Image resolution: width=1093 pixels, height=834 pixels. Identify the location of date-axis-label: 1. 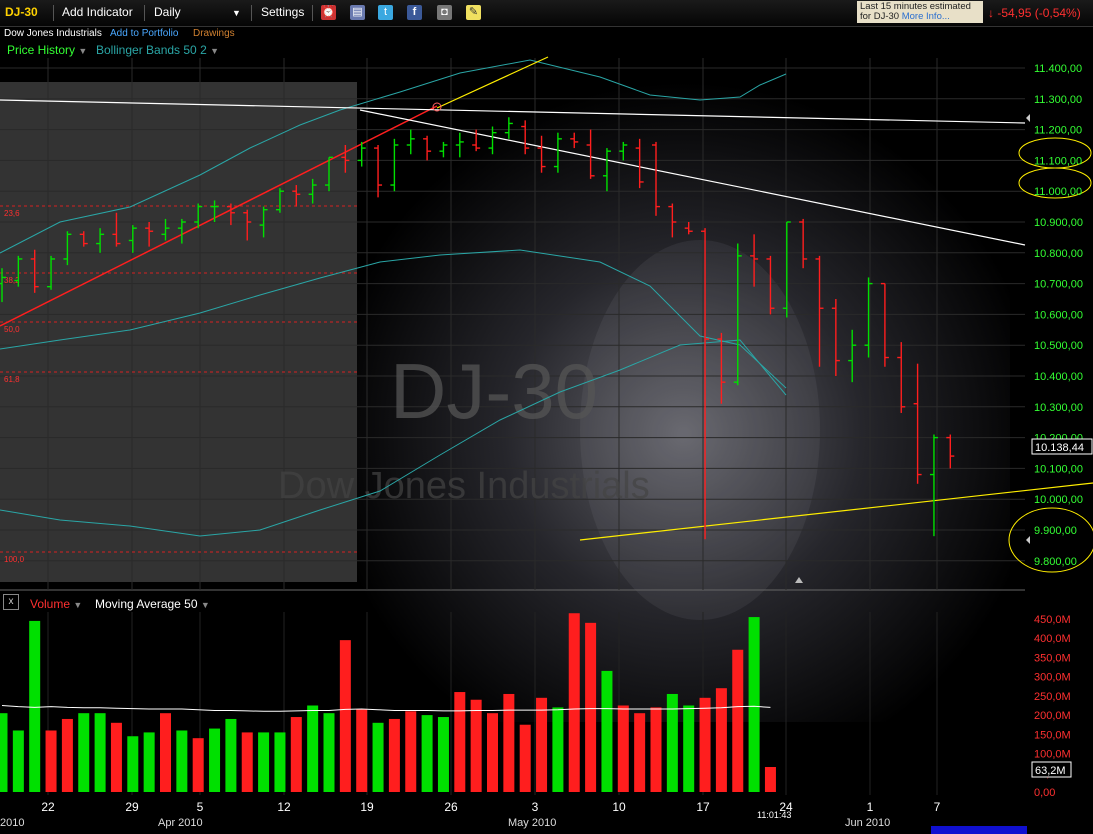
(870, 807).